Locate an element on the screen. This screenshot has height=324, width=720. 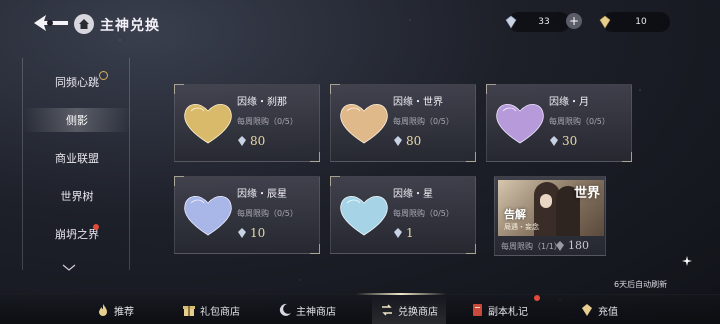
back-button is located at coordinates (50, 23).